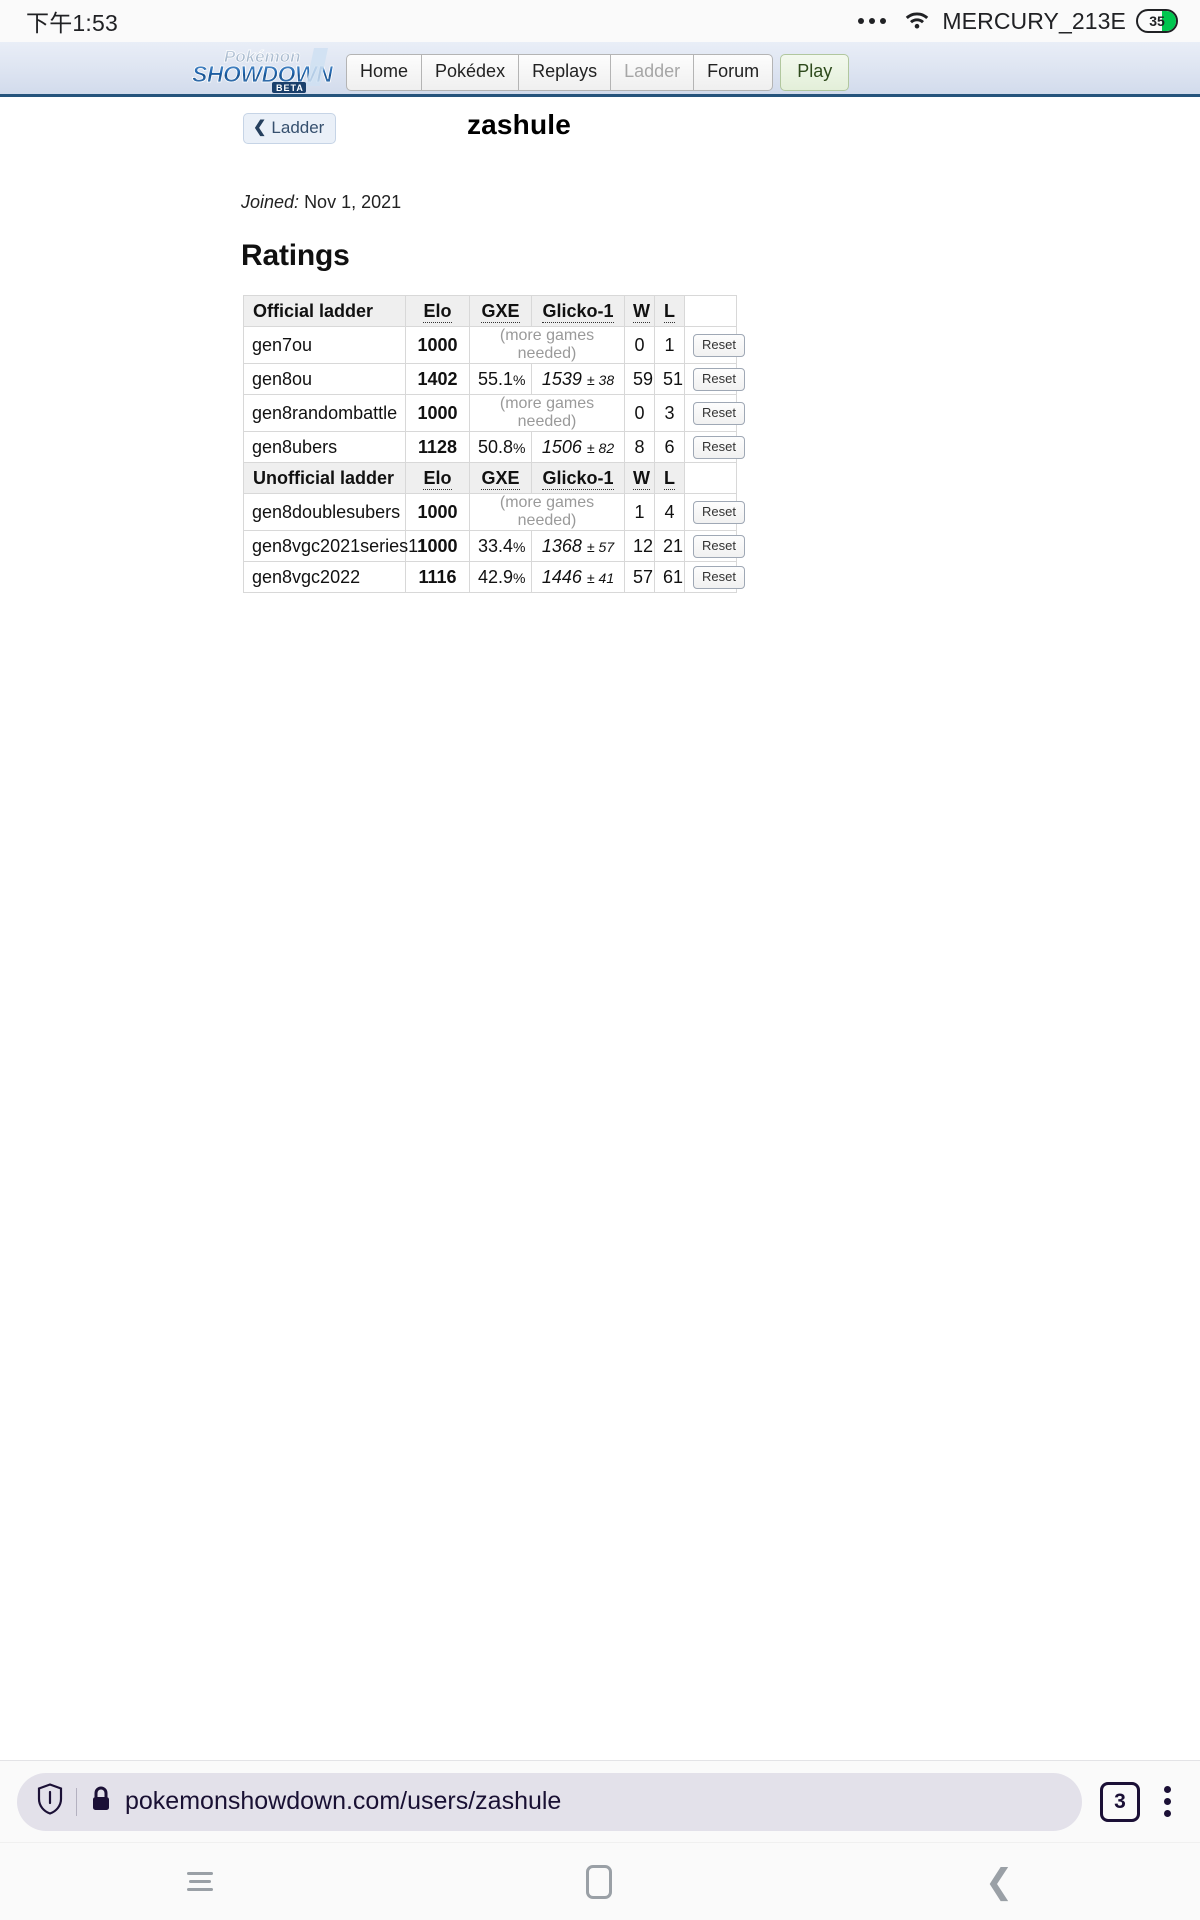 Image resolution: width=1200 pixels, height=1920 pixels. What do you see at coordinates (1120, 1801) in the screenshot?
I see `tab-counter-button: 3` at bounding box center [1120, 1801].